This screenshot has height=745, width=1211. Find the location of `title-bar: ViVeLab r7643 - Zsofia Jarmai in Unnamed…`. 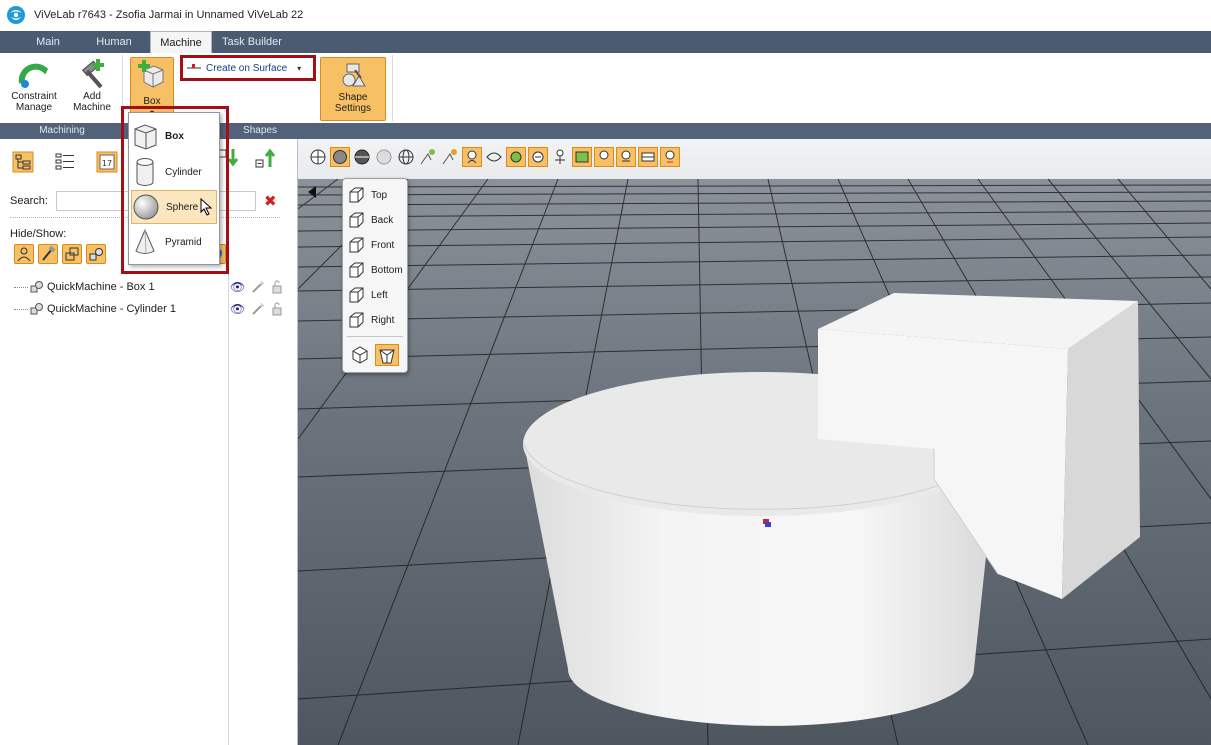

title-bar: ViVeLab r7643 - Zsofia Jarmai in Unnamed… is located at coordinates (605, 15).